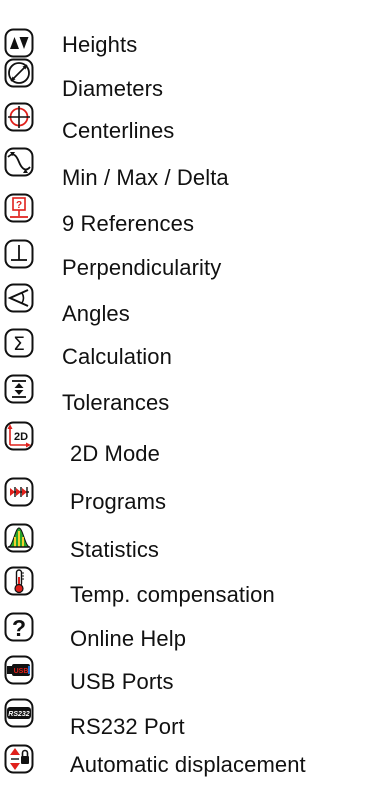 This screenshot has height=788, width=368. I want to click on help-icon: ?, so click(19, 627).